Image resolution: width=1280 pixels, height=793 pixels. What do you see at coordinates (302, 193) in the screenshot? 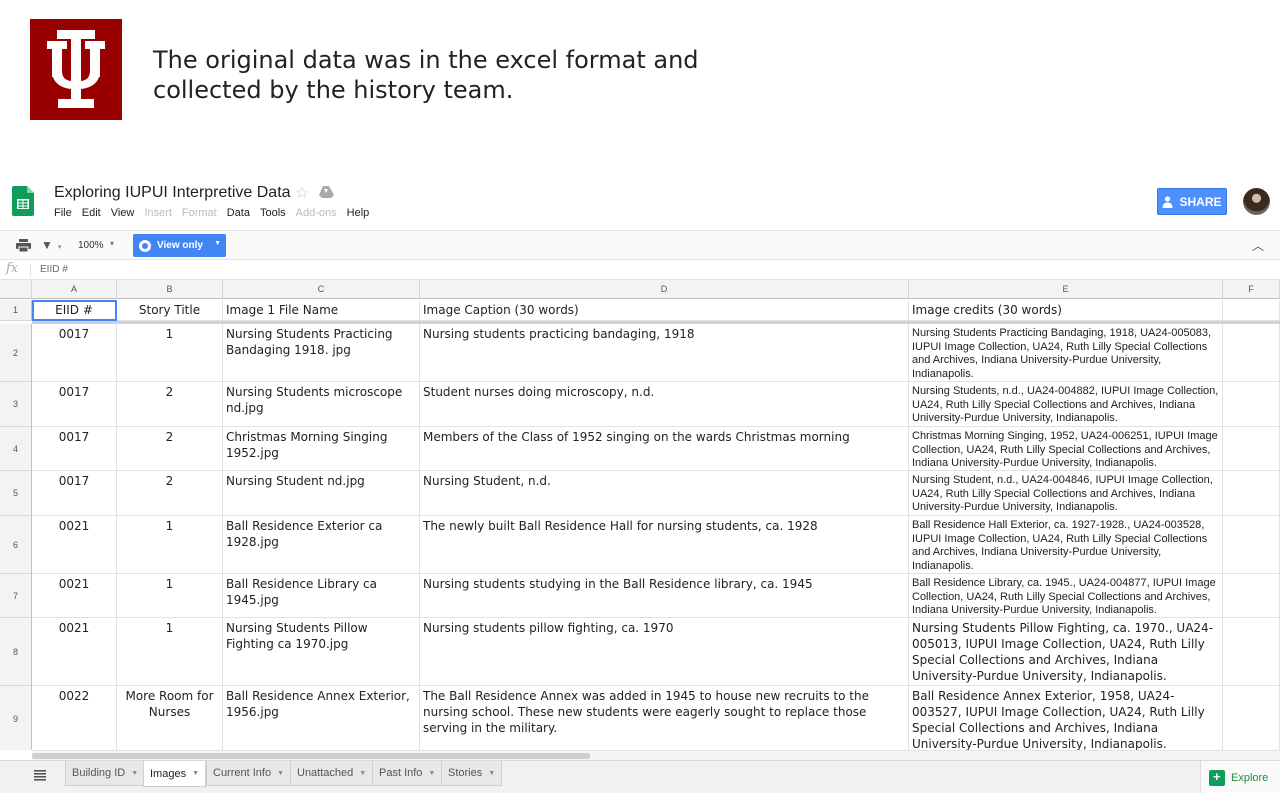
I see `star-icon: ☆` at bounding box center [302, 193].